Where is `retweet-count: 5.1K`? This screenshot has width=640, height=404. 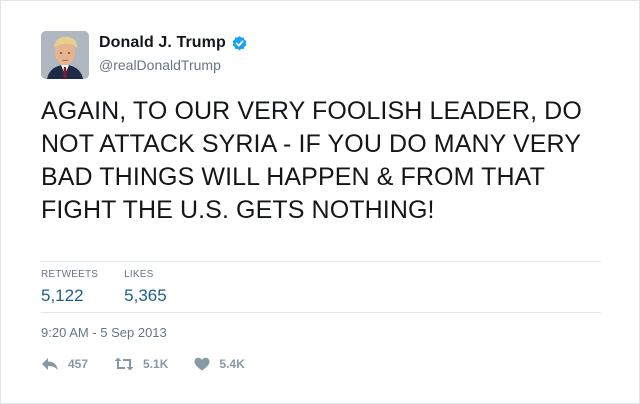 retweet-count: 5.1K is located at coordinates (156, 364).